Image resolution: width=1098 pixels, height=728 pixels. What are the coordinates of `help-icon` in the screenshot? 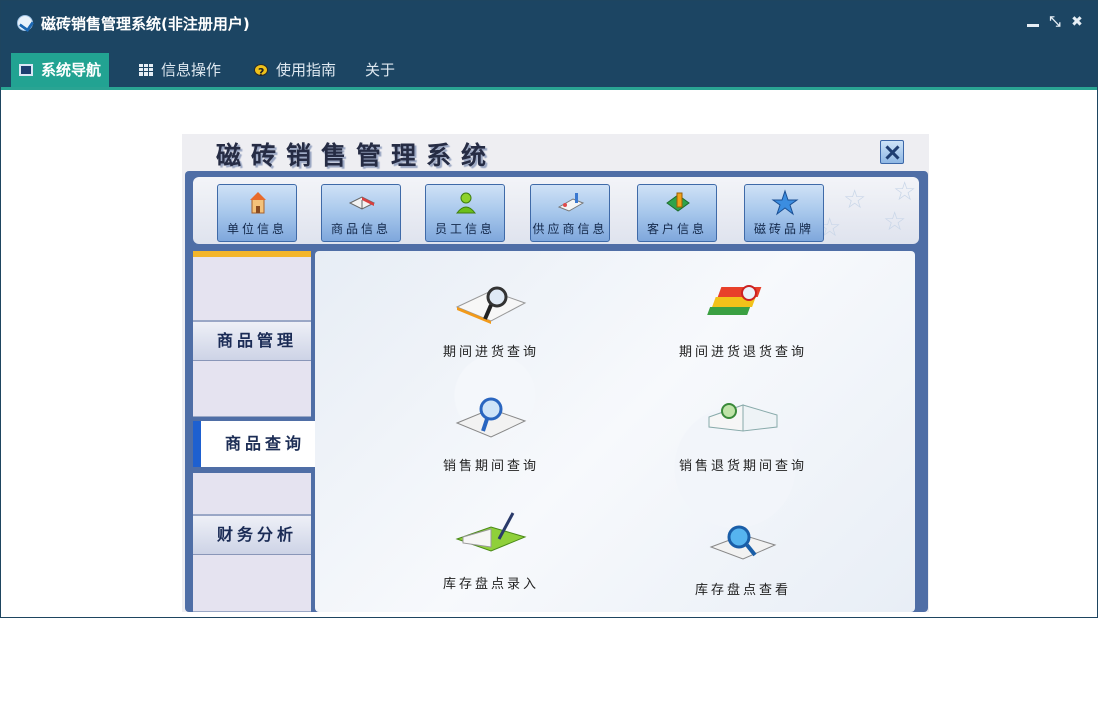 It's located at (261, 73).